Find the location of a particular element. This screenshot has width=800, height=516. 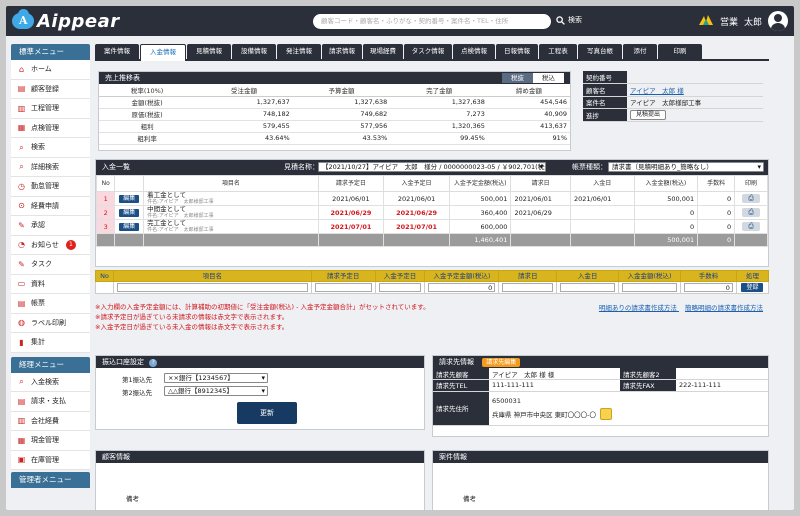

bill-date-input is located at coordinates (528, 287).